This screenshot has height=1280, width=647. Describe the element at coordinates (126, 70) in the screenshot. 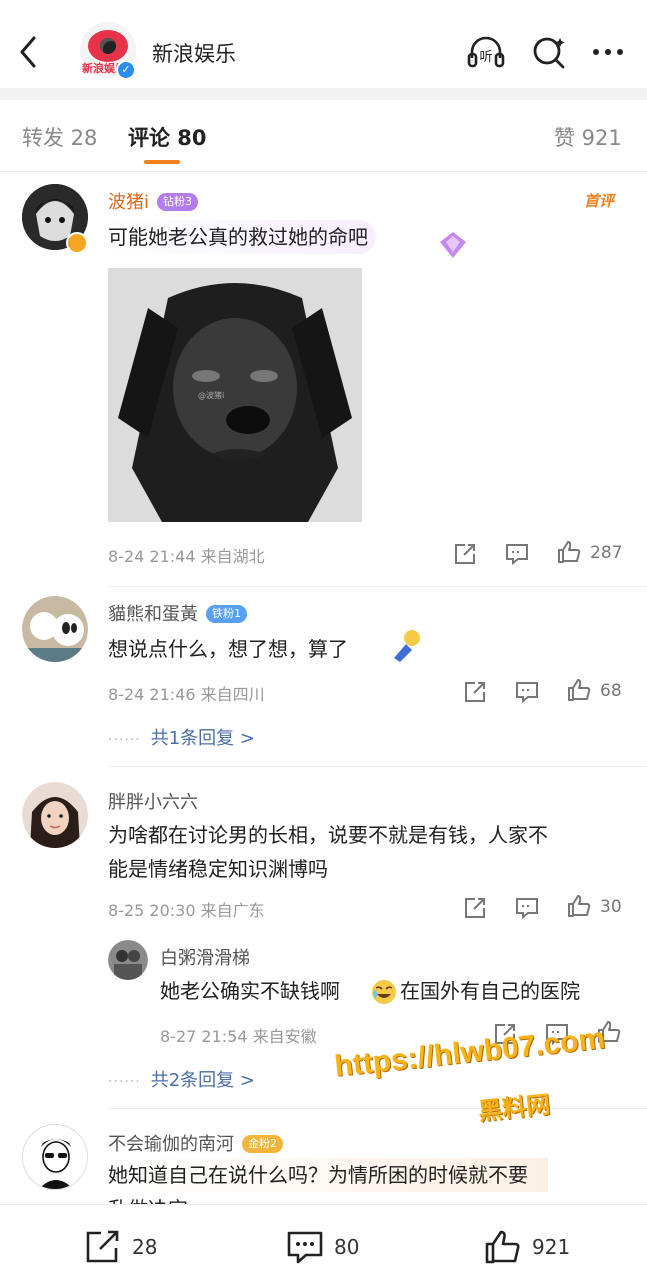

I see `verified-badge-icon: ✓` at that location.